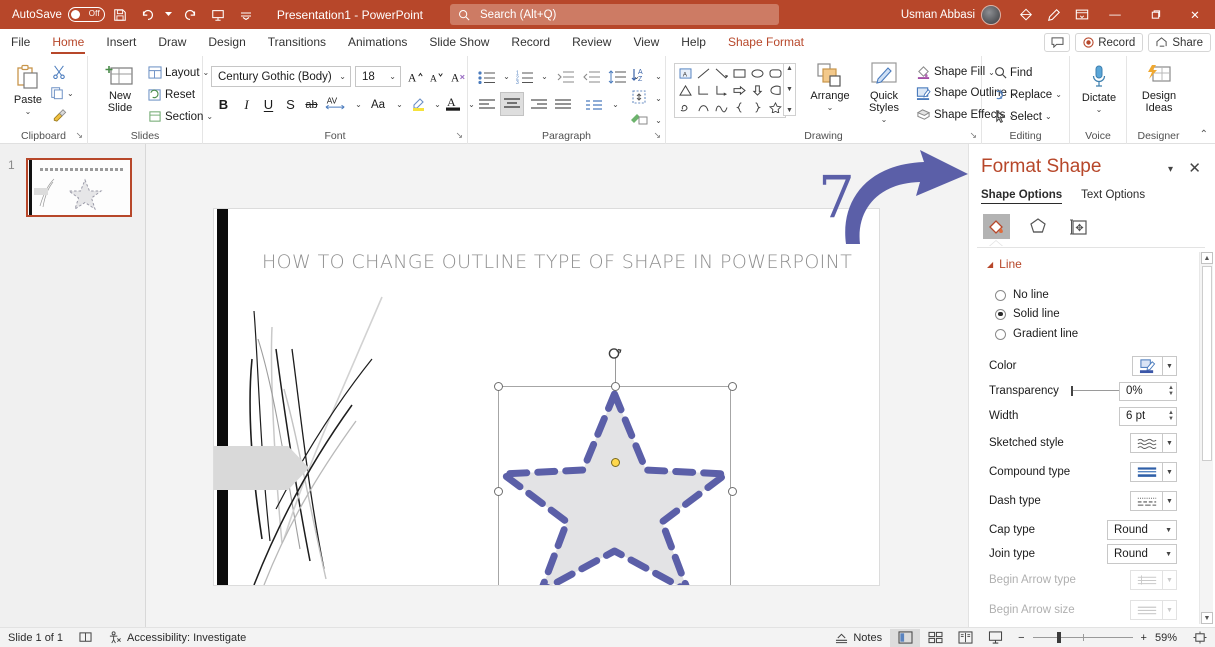 The image size is (1215, 647). I want to click on tab-home: Home, so click(68, 42).